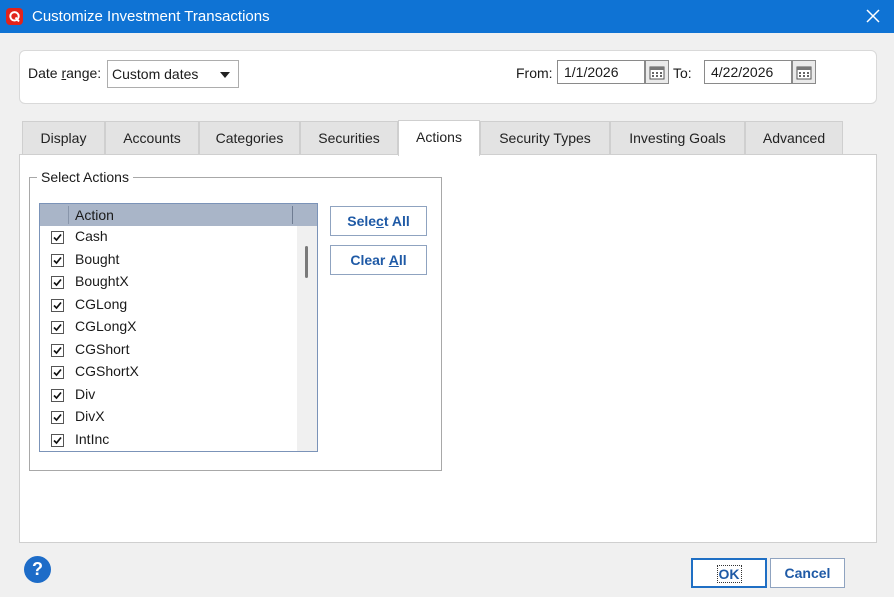 The height and width of the screenshot is (597, 894). I want to click on clear-all-button: Clear All, so click(378, 260).